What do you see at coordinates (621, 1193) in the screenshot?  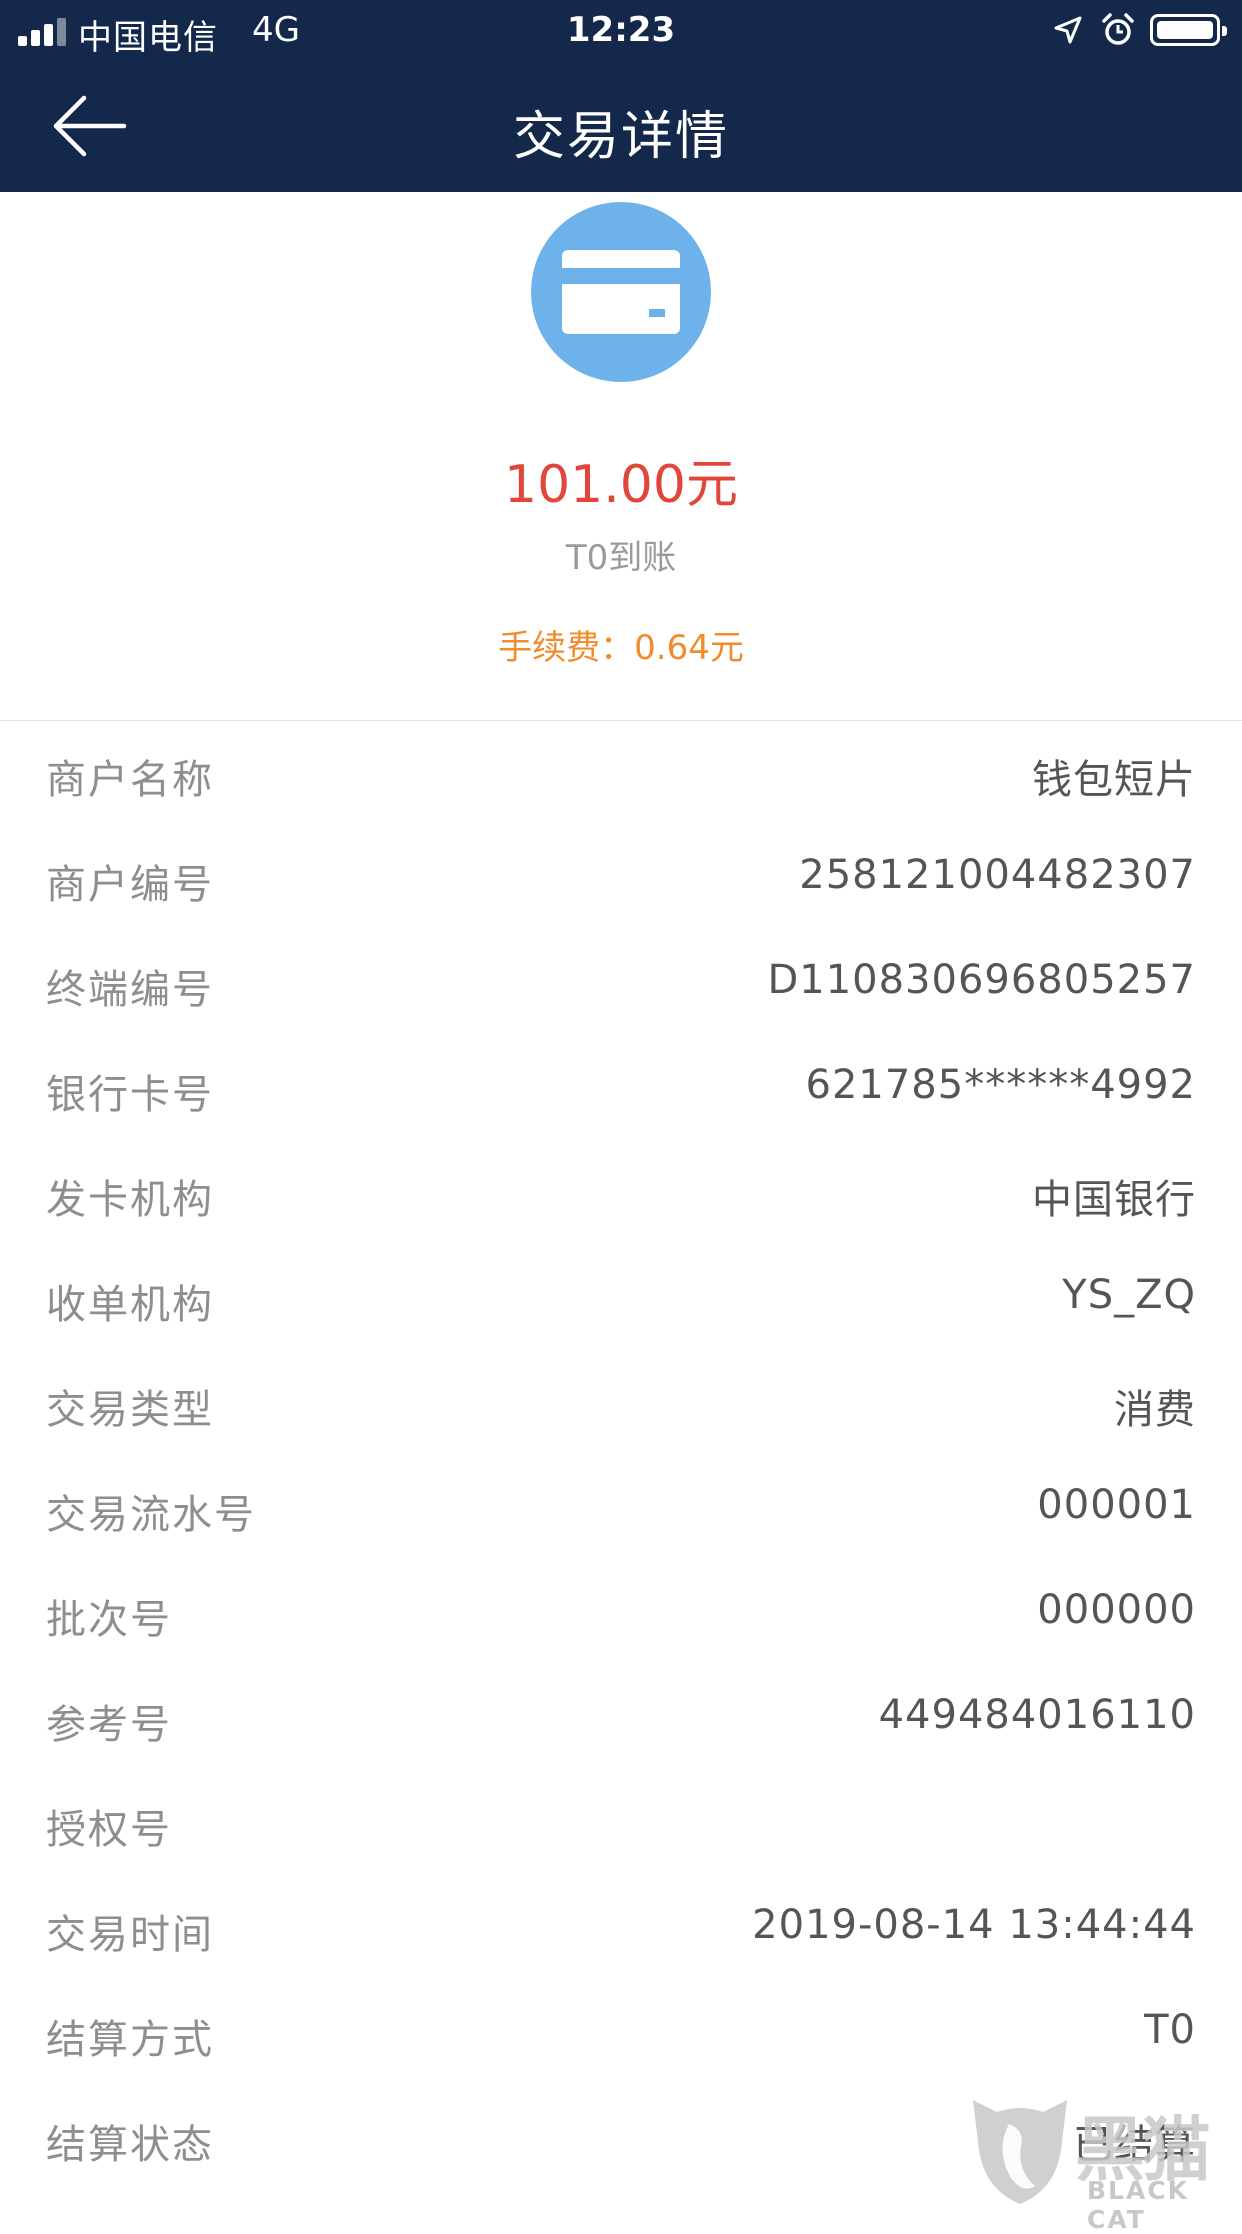 I see `detail-row-issuer: 发卡机构 中国银行` at bounding box center [621, 1193].